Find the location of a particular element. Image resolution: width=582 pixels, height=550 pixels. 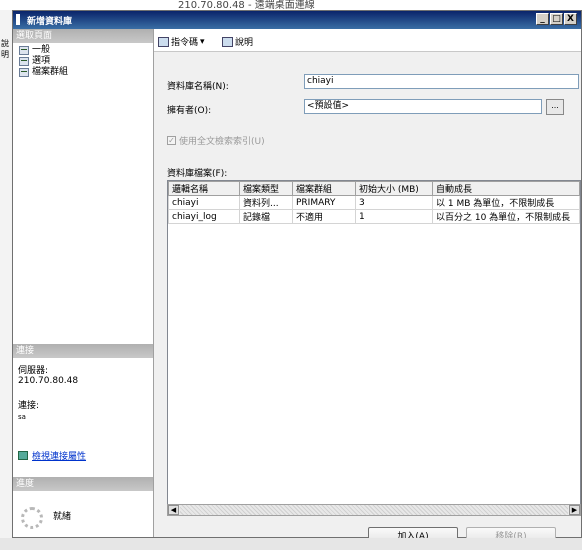

remote-desktop-titlebar: 210.70.80.48 - 遠端桌面連線 is located at coordinates (291, 5).